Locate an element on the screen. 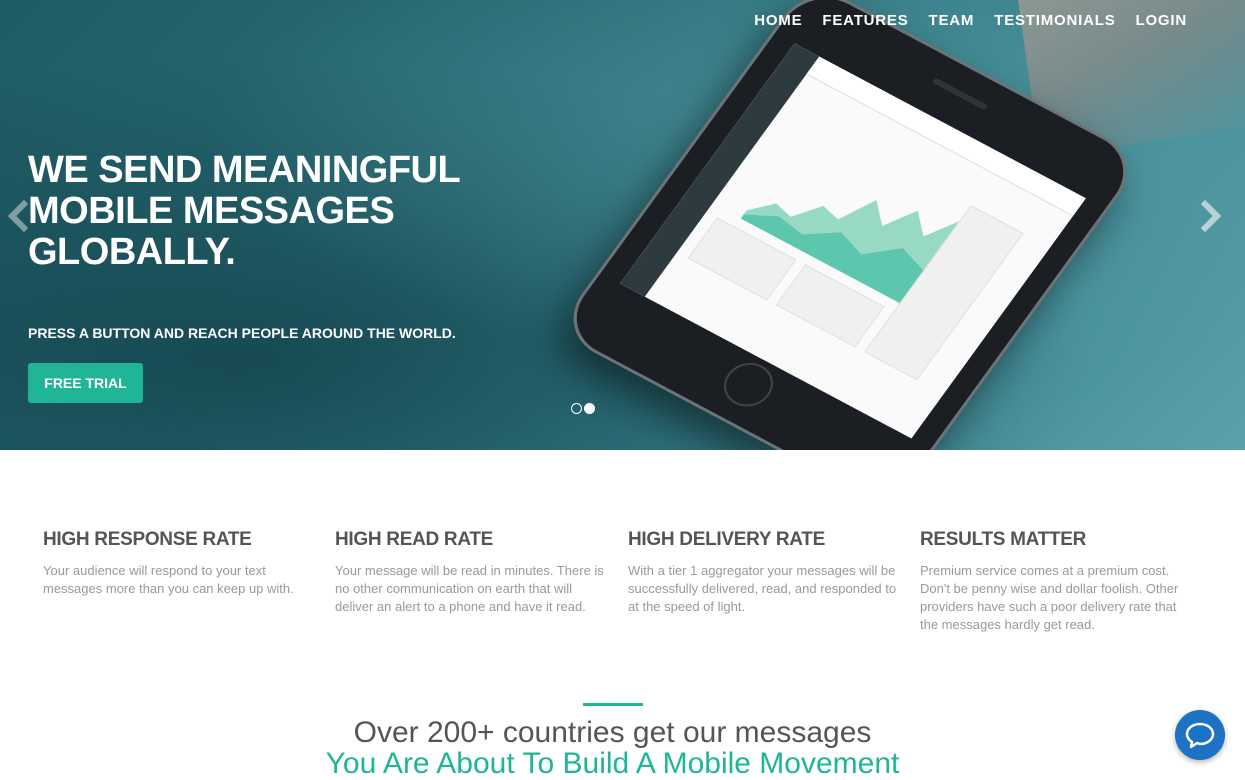 The width and height of the screenshot is (1245, 780). chat-bubble-icon is located at coordinates (1200, 735).